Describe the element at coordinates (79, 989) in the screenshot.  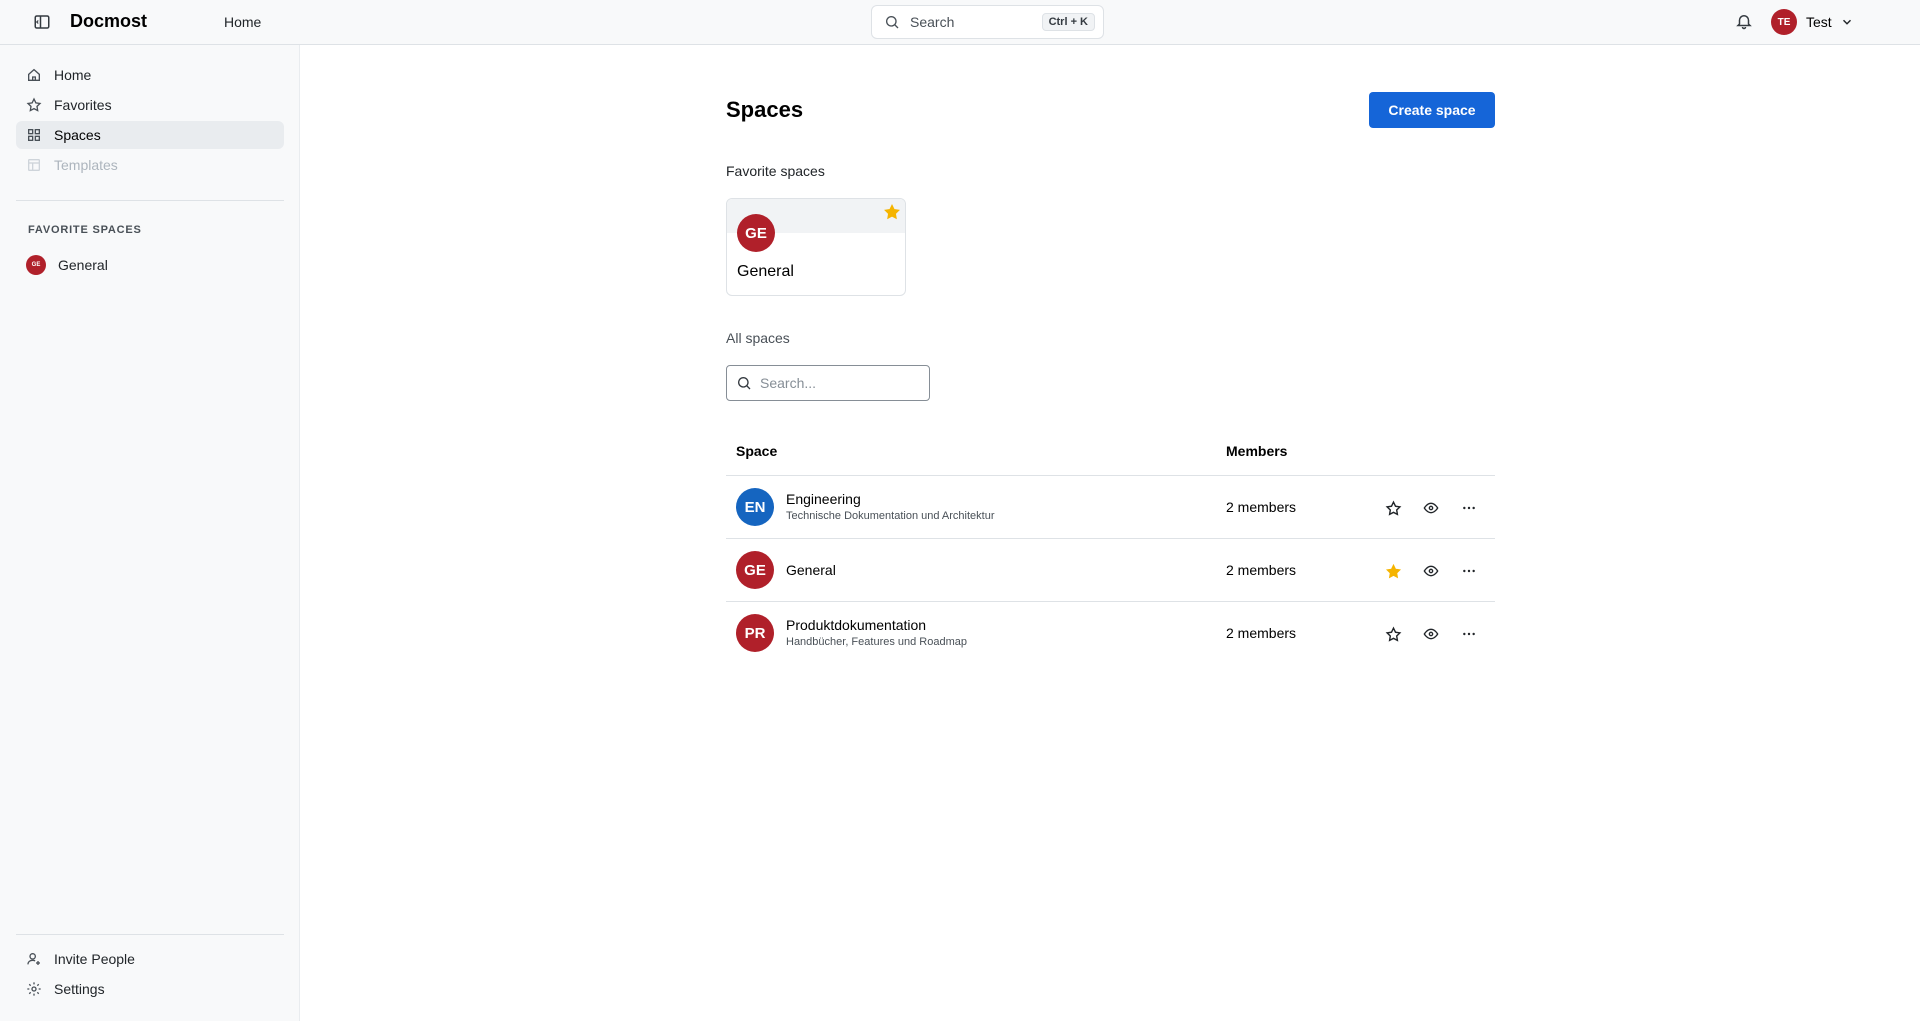
I see `sidebar-item-label: Settings` at that location.